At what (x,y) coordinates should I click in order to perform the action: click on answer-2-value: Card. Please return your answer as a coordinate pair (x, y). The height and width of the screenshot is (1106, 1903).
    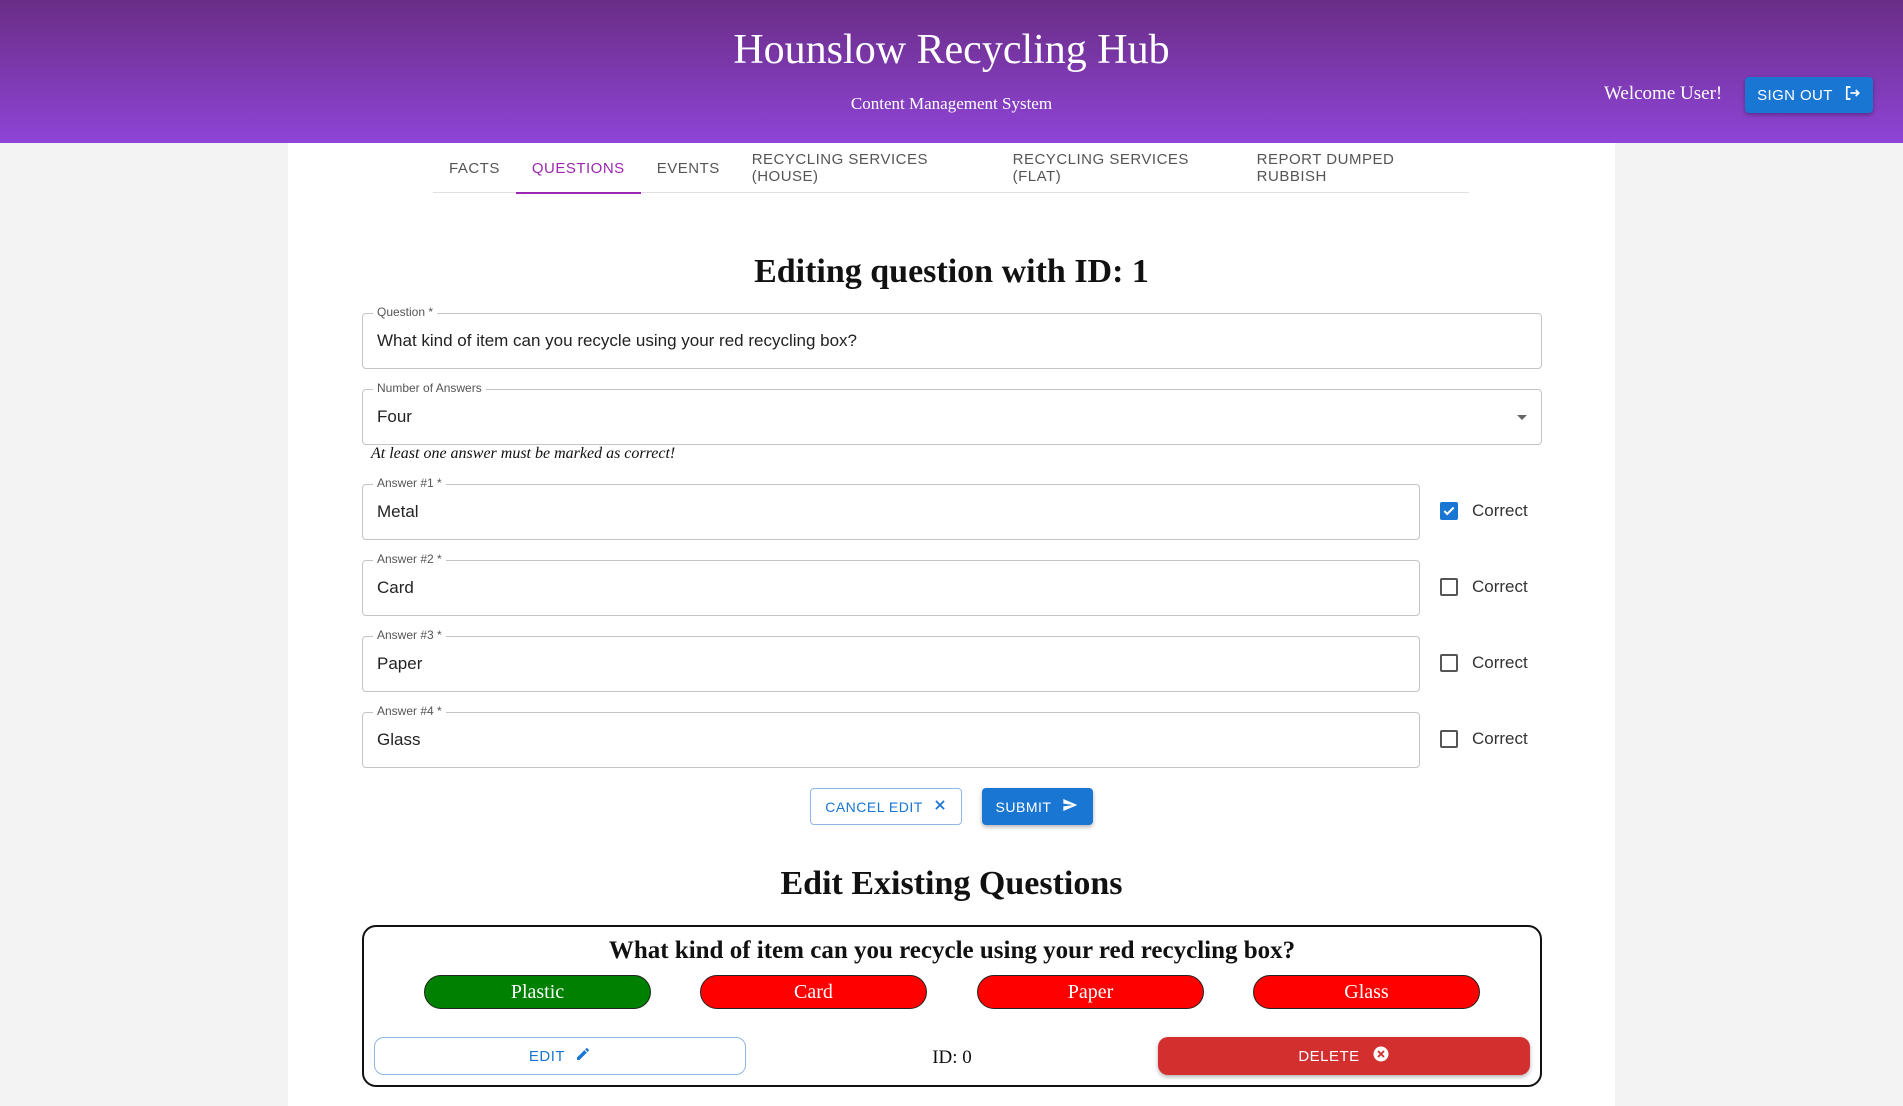
    Looking at the image, I should click on (395, 587).